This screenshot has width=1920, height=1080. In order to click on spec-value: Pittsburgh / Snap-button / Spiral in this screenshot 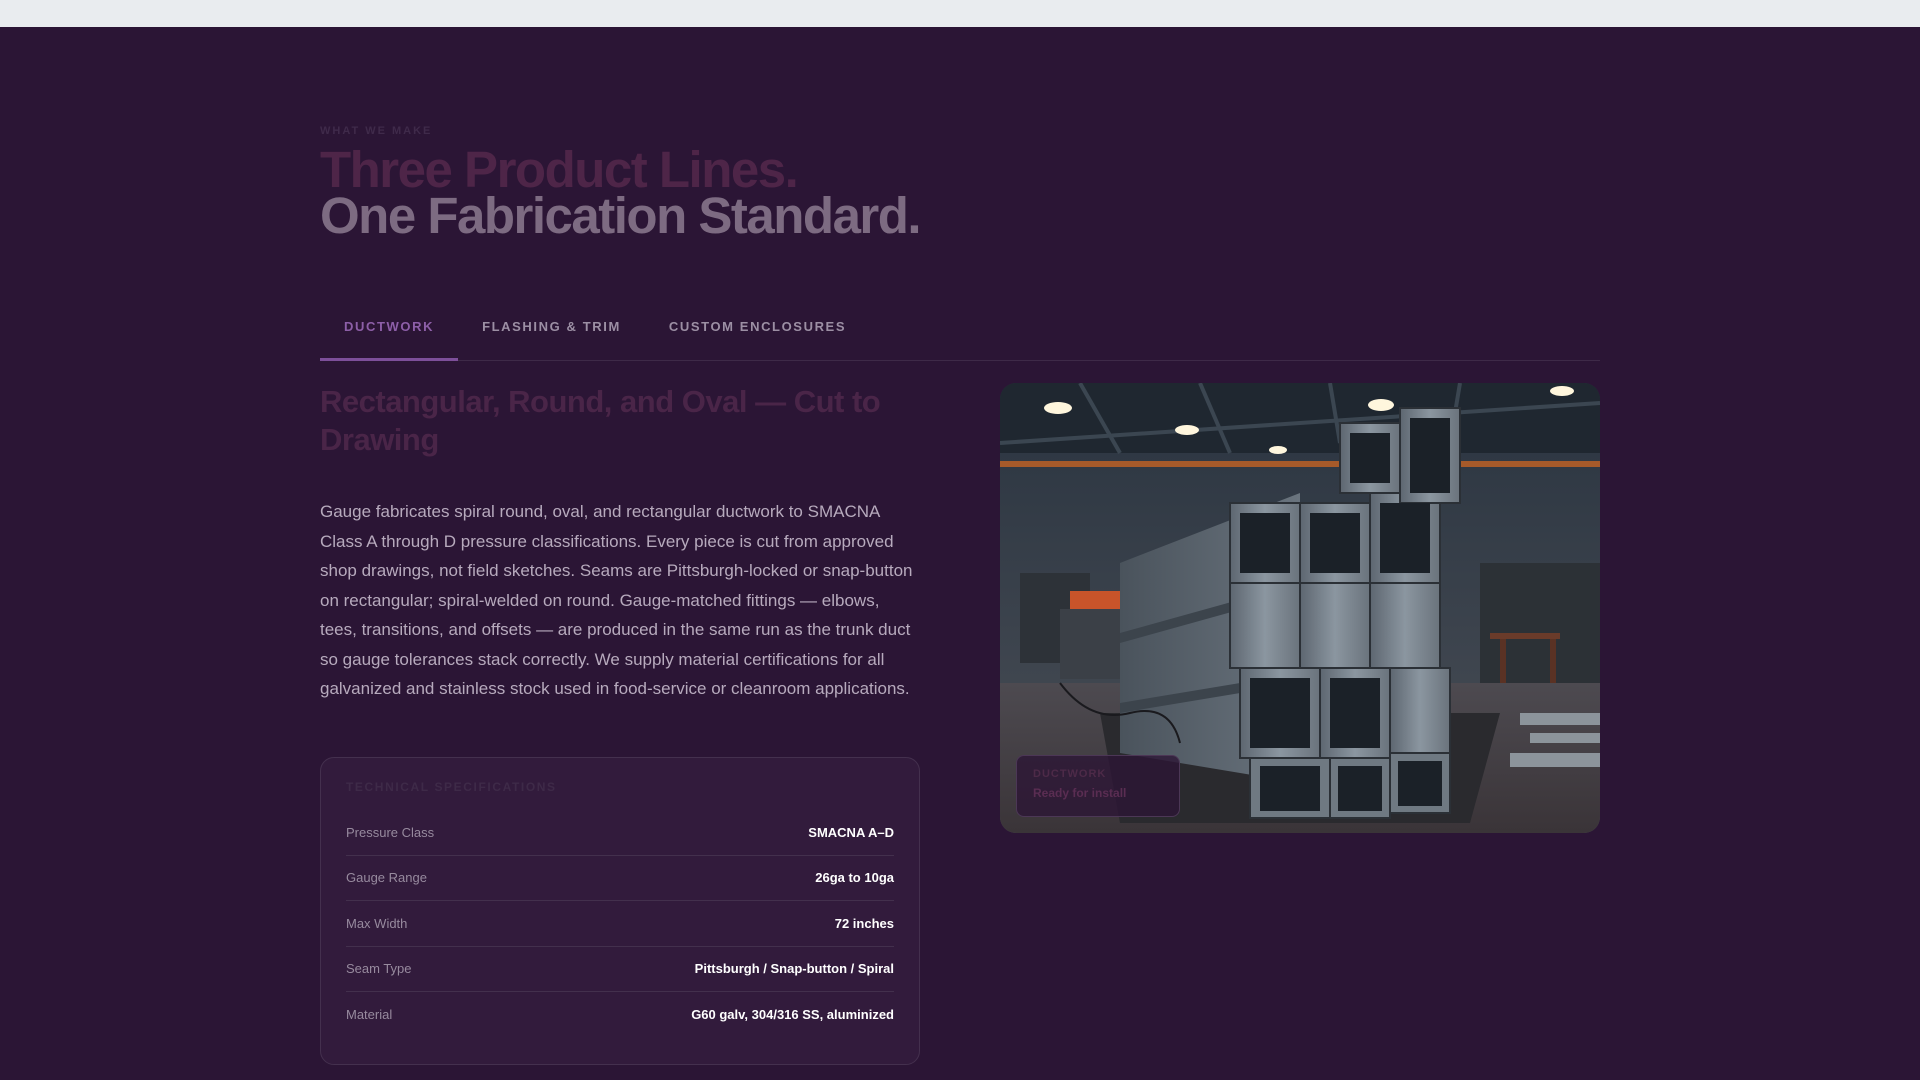, I will do `click(794, 969)`.